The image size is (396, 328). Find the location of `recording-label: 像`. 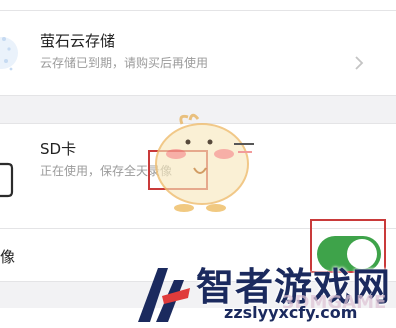

recording-label: 像 is located at coordinates (8, 257).